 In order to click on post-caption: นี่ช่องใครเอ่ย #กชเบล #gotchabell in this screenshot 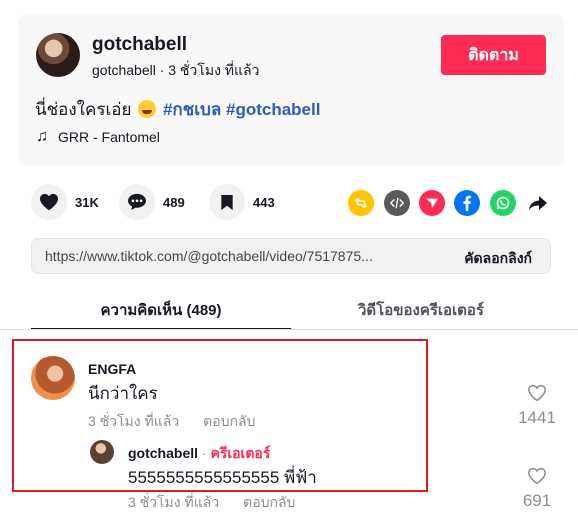, I will do `click(177, 109)`.